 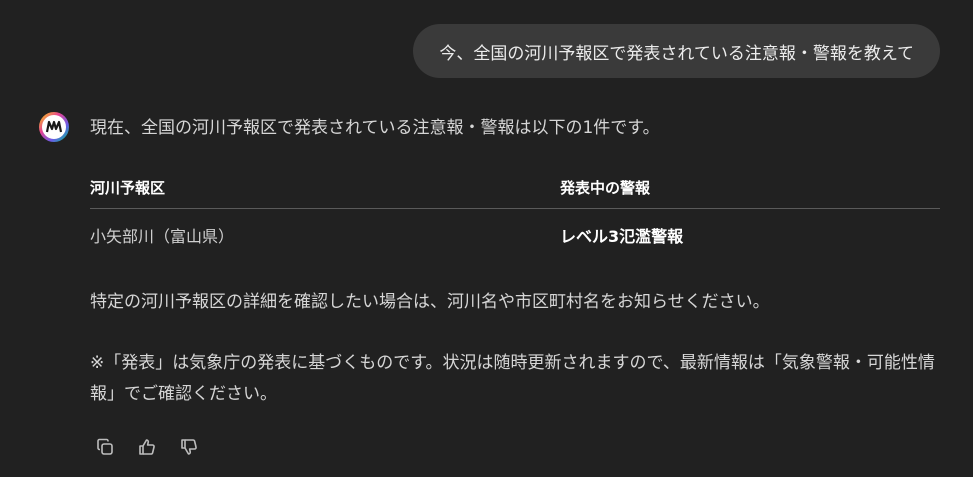 I want to click on table-cell-active-warning: レベル3氾濫警報, so click(x=622, y=236).